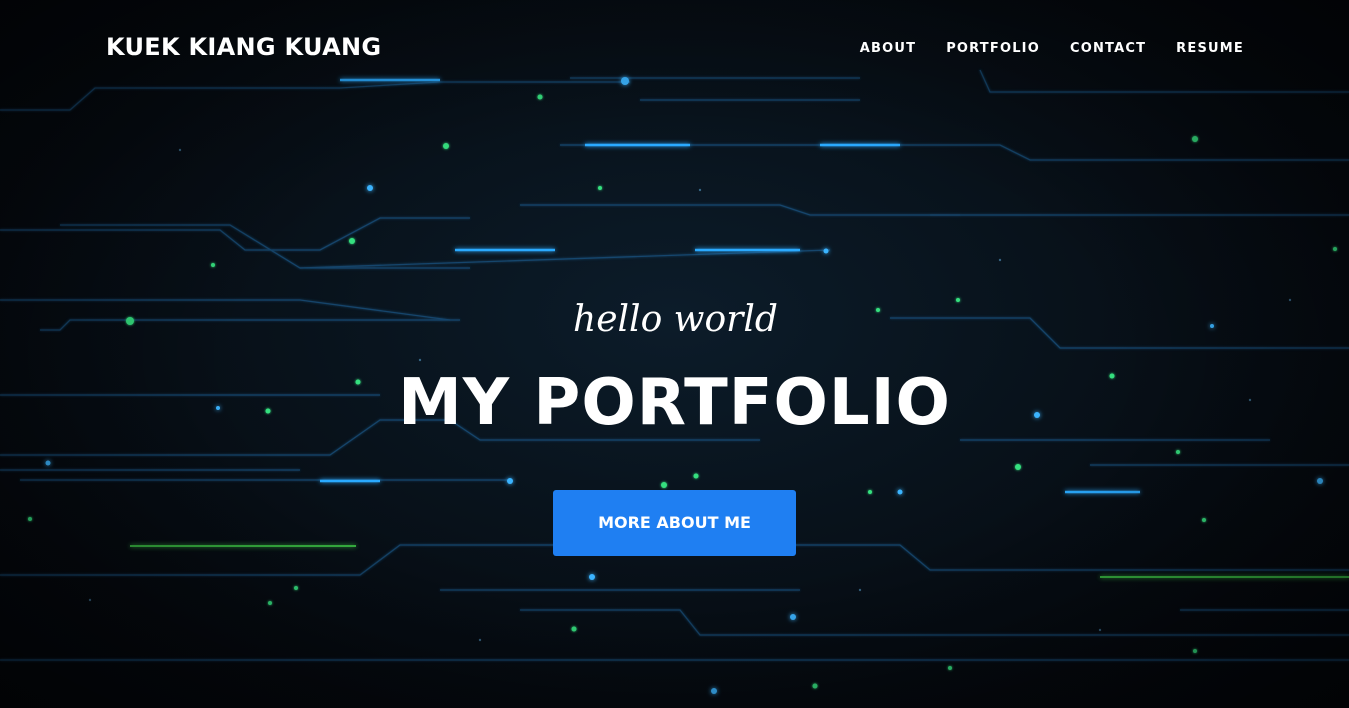  What do you see at coordinates (993, 48) in the screenshot?
I see `nav-link-portfolio: PORTFOLIO` at bounding box center [993, 48].